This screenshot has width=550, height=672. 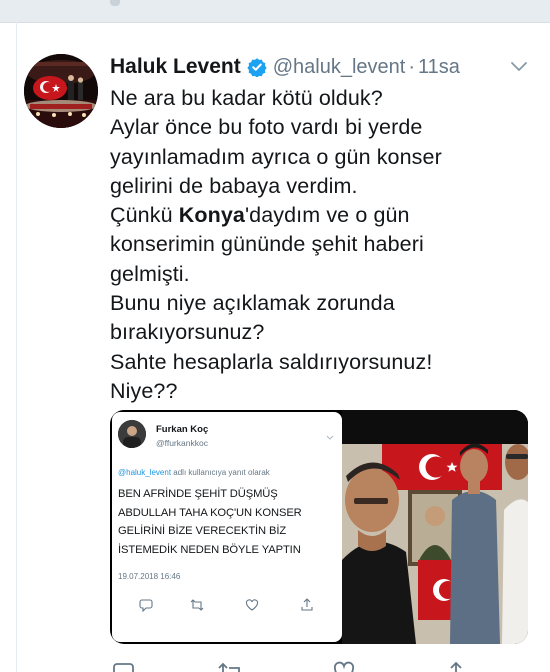 I want to click on tweet-timestamp: 11sa, so click(x=439, y=67).